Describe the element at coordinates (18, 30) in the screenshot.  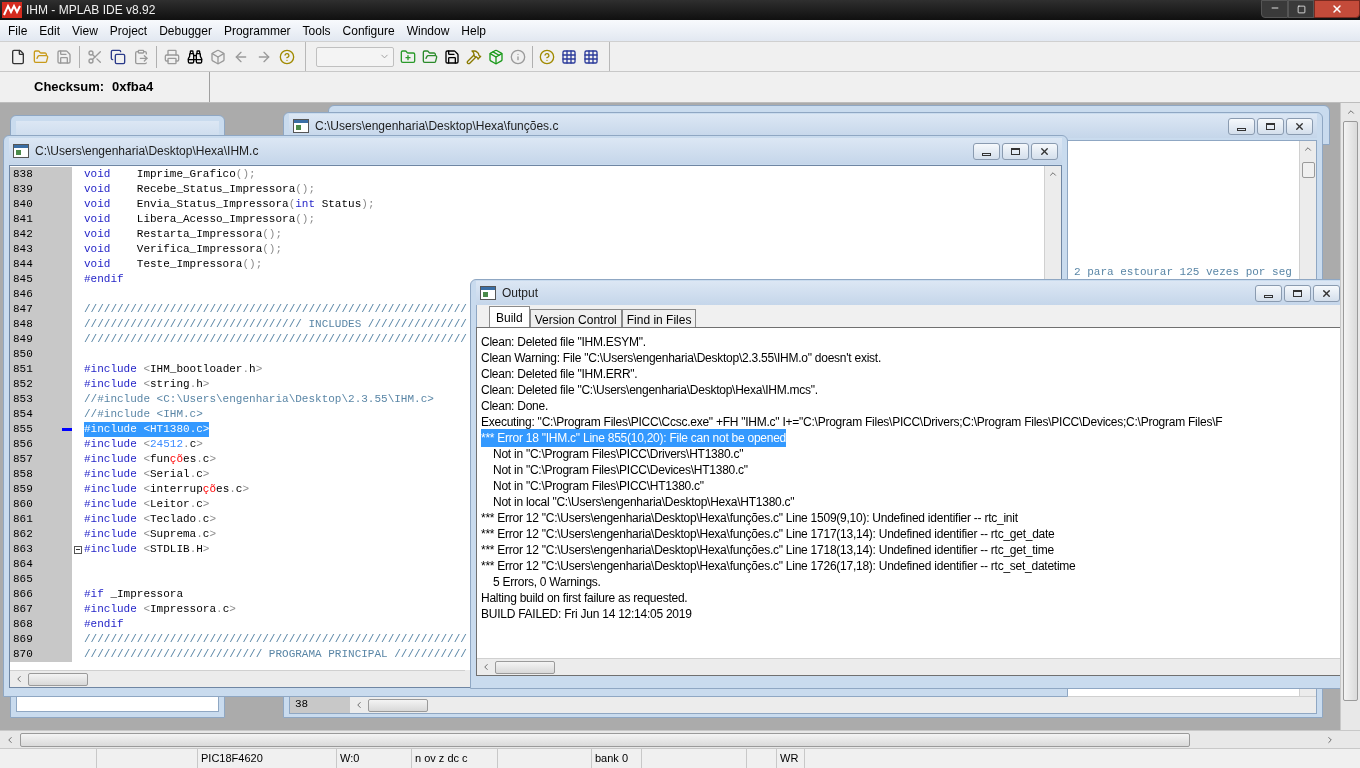
I see `menu-item: File` at that location.